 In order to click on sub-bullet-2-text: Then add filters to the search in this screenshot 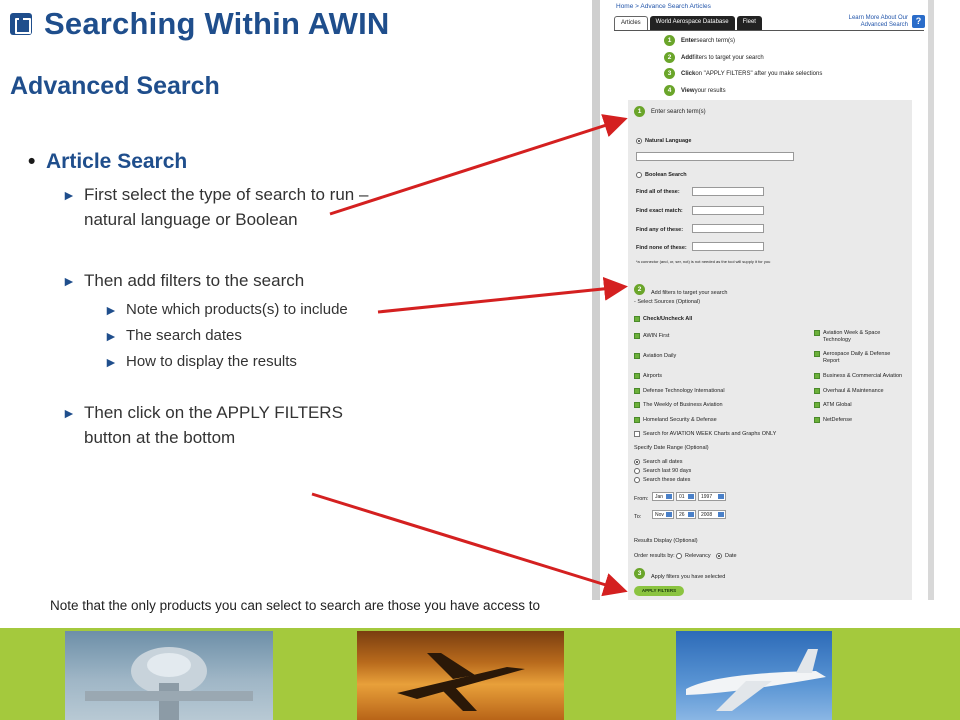, I will do `click(194, 280)`.